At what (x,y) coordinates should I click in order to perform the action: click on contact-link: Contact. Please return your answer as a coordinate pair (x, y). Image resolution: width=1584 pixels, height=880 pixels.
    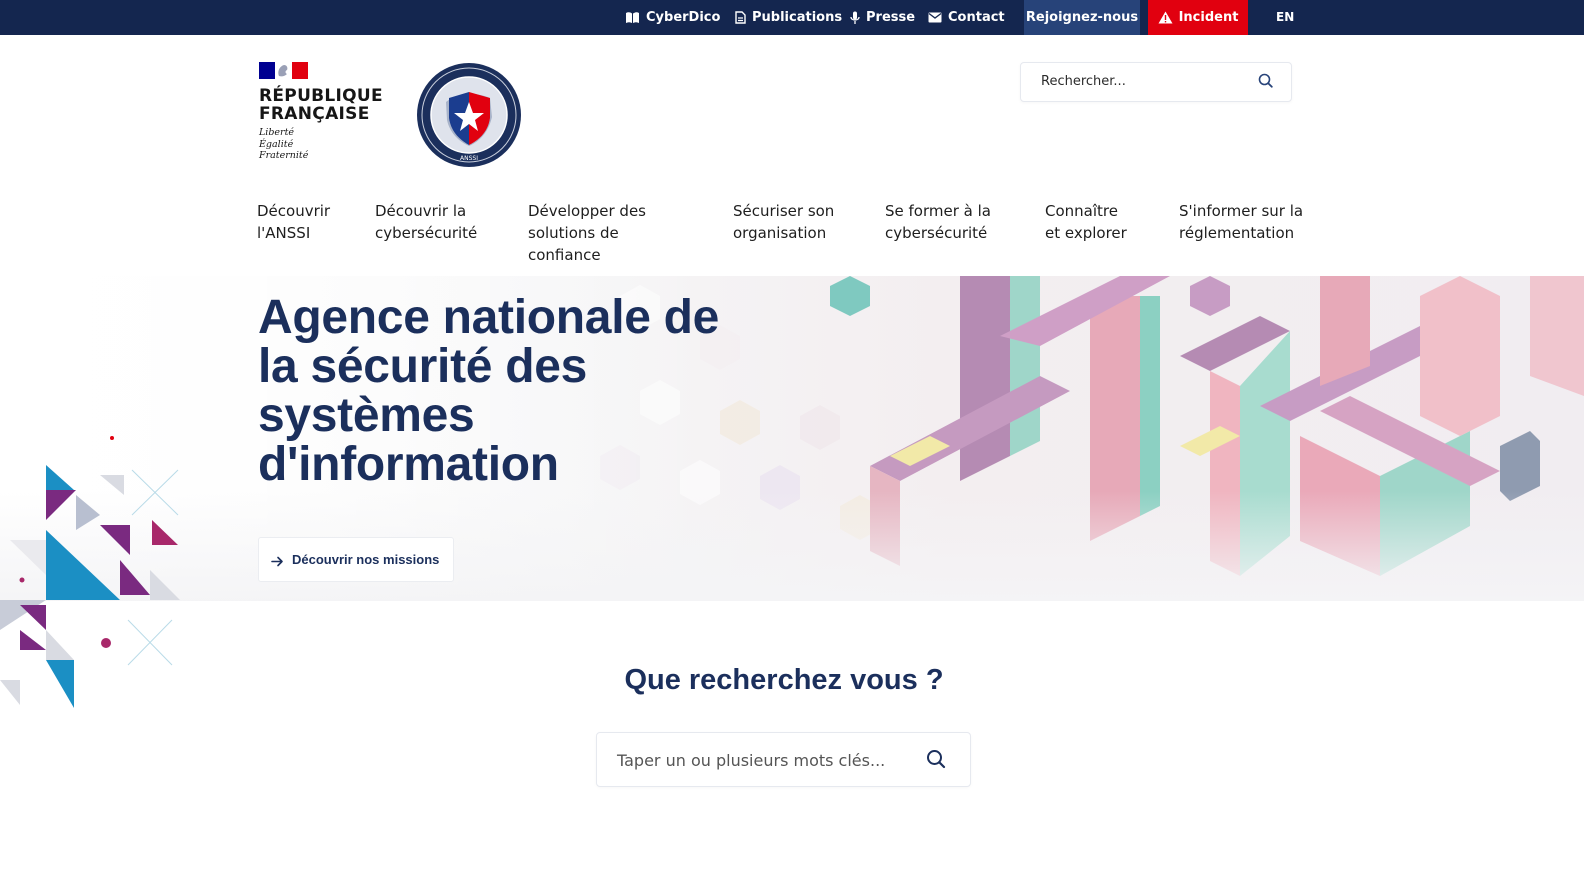
    Looking at the image, I should click on (966, 17).